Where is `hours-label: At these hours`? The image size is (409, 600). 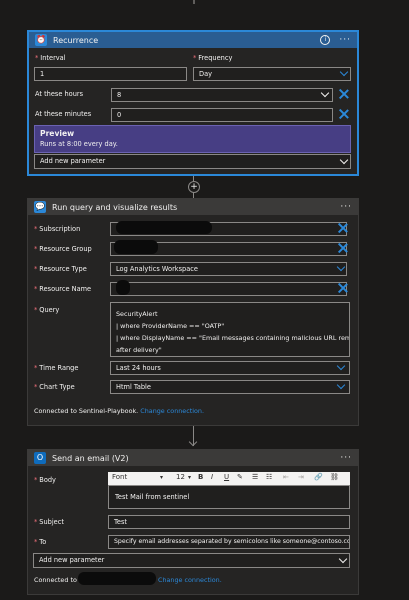 hours-label: At these hours is located at coordinates (59, 94).